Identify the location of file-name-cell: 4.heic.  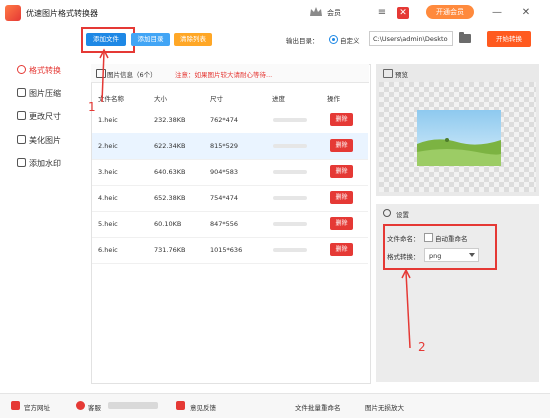
(108, 198).